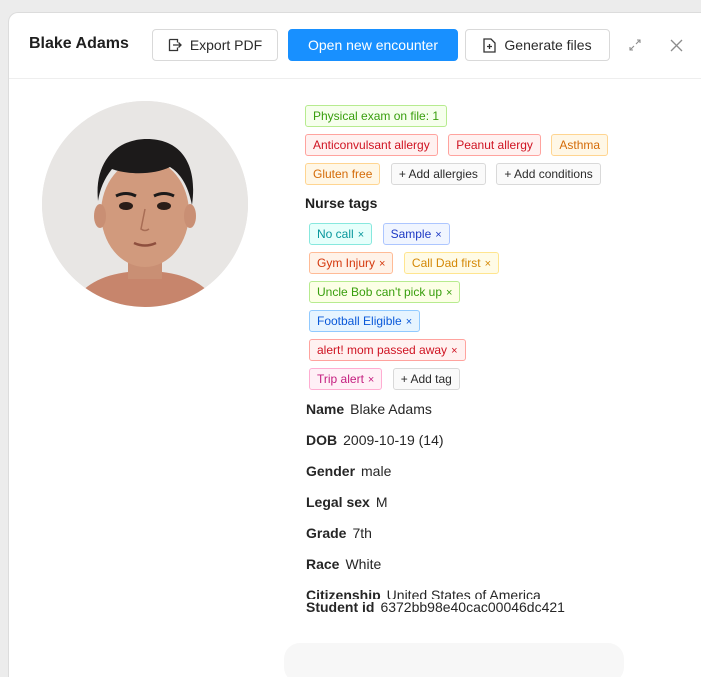  Describe the element at coordinates (490, 45) in the screenshot. I see `file-add-icon` at that location.